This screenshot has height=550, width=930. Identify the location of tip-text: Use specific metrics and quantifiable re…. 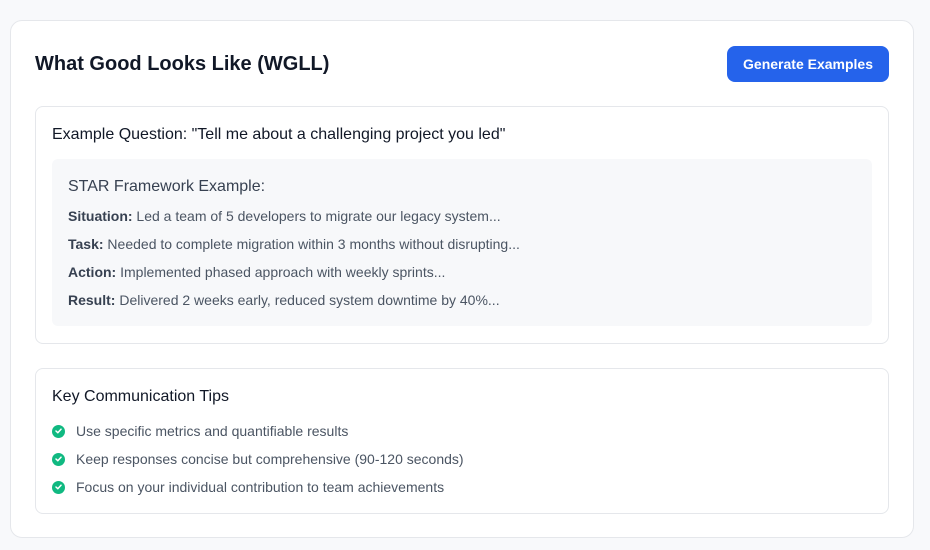
(212, 431).